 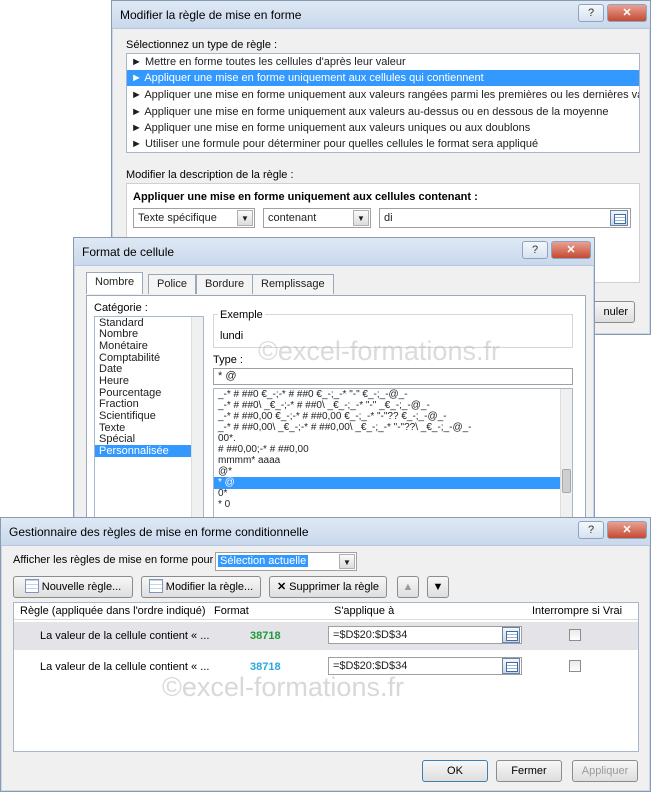 I want to click on arrow-up-icon: ▲, so click(x=408, y=587).